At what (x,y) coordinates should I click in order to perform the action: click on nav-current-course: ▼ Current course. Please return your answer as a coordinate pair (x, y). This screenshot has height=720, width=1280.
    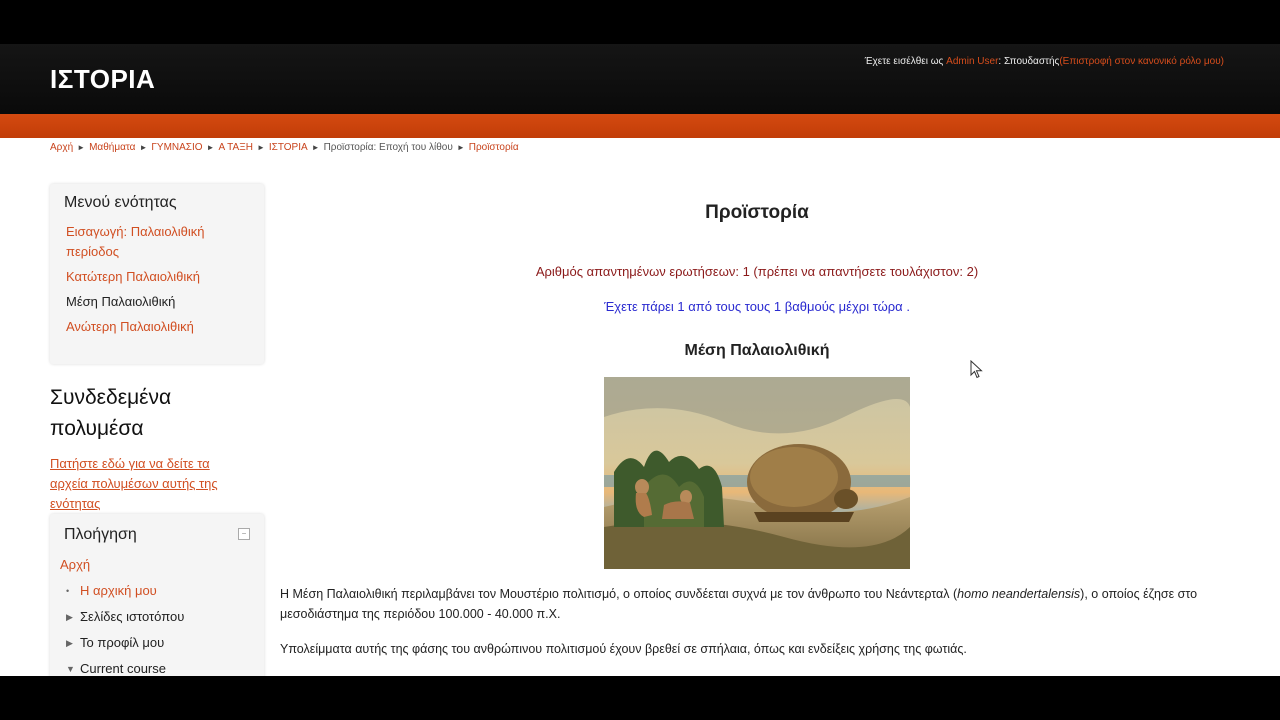
    Looking at the image, I should click on (157, 666).